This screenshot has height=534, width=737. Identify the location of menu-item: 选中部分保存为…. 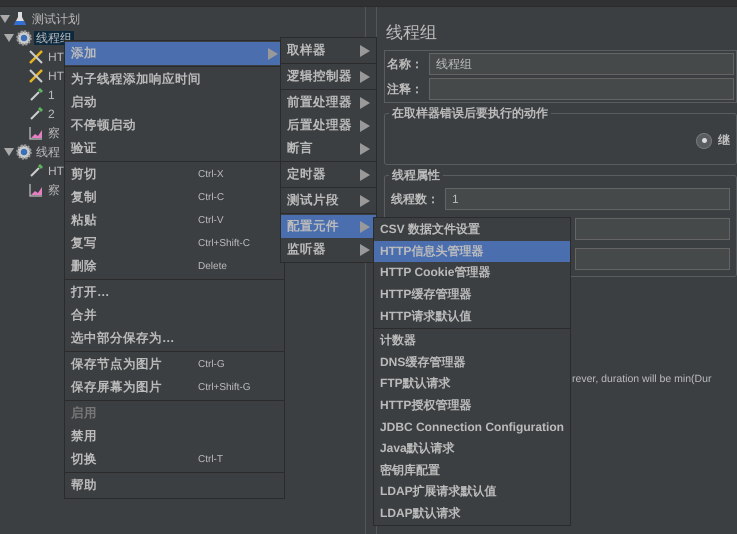
(174, 338).